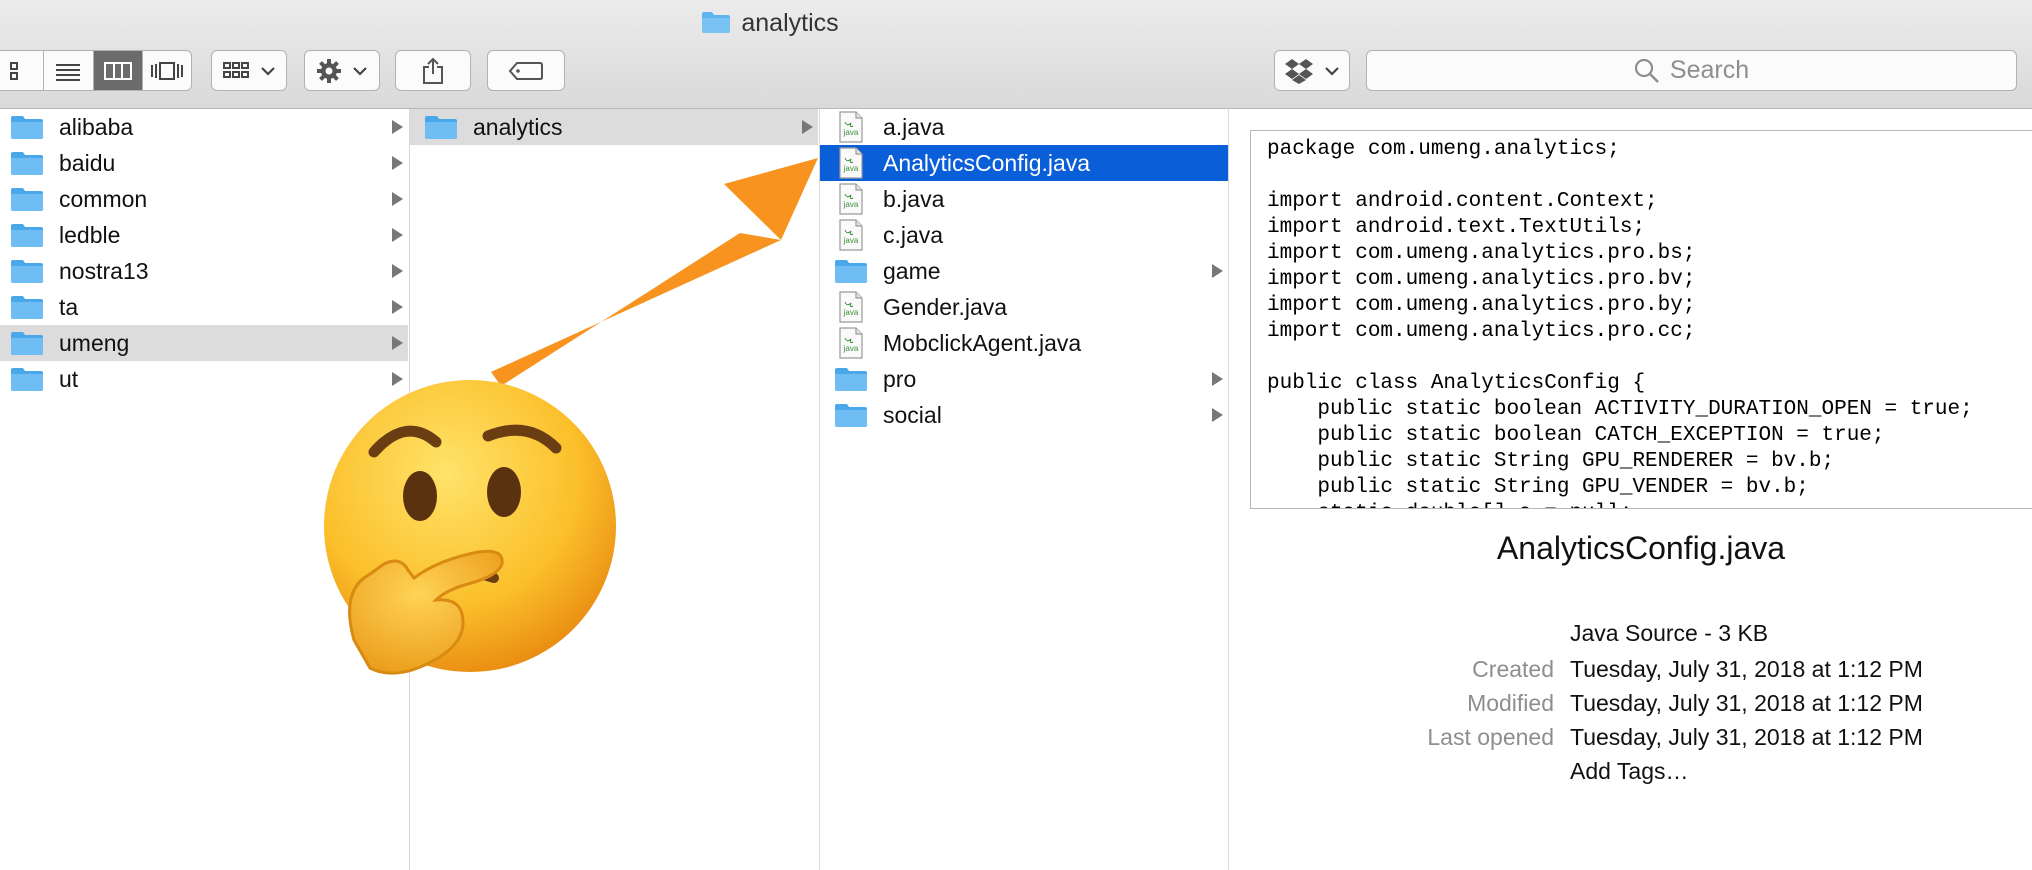 The image size is (2032, 870). Describe the element at coordinates (470, 527) in the screenshot. I see `thinking-face-emoji` at that location.